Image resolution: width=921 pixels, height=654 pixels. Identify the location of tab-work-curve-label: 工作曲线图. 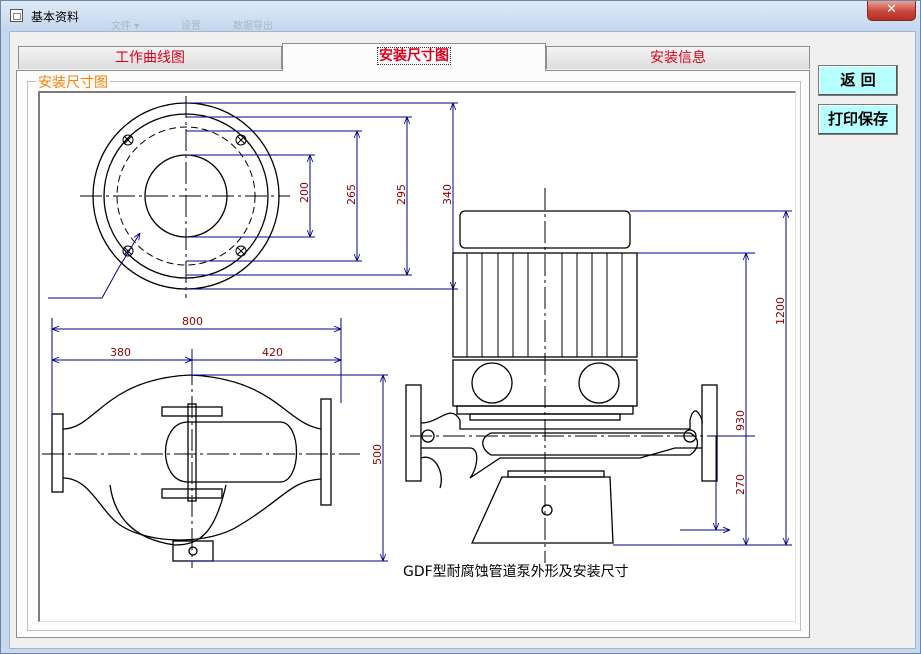
(150, 58).